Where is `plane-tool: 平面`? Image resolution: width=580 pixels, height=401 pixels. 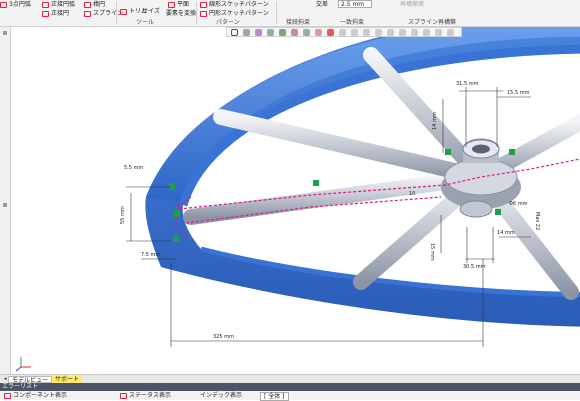 plane-tool: 平面 is located at coordinates (178, 5).